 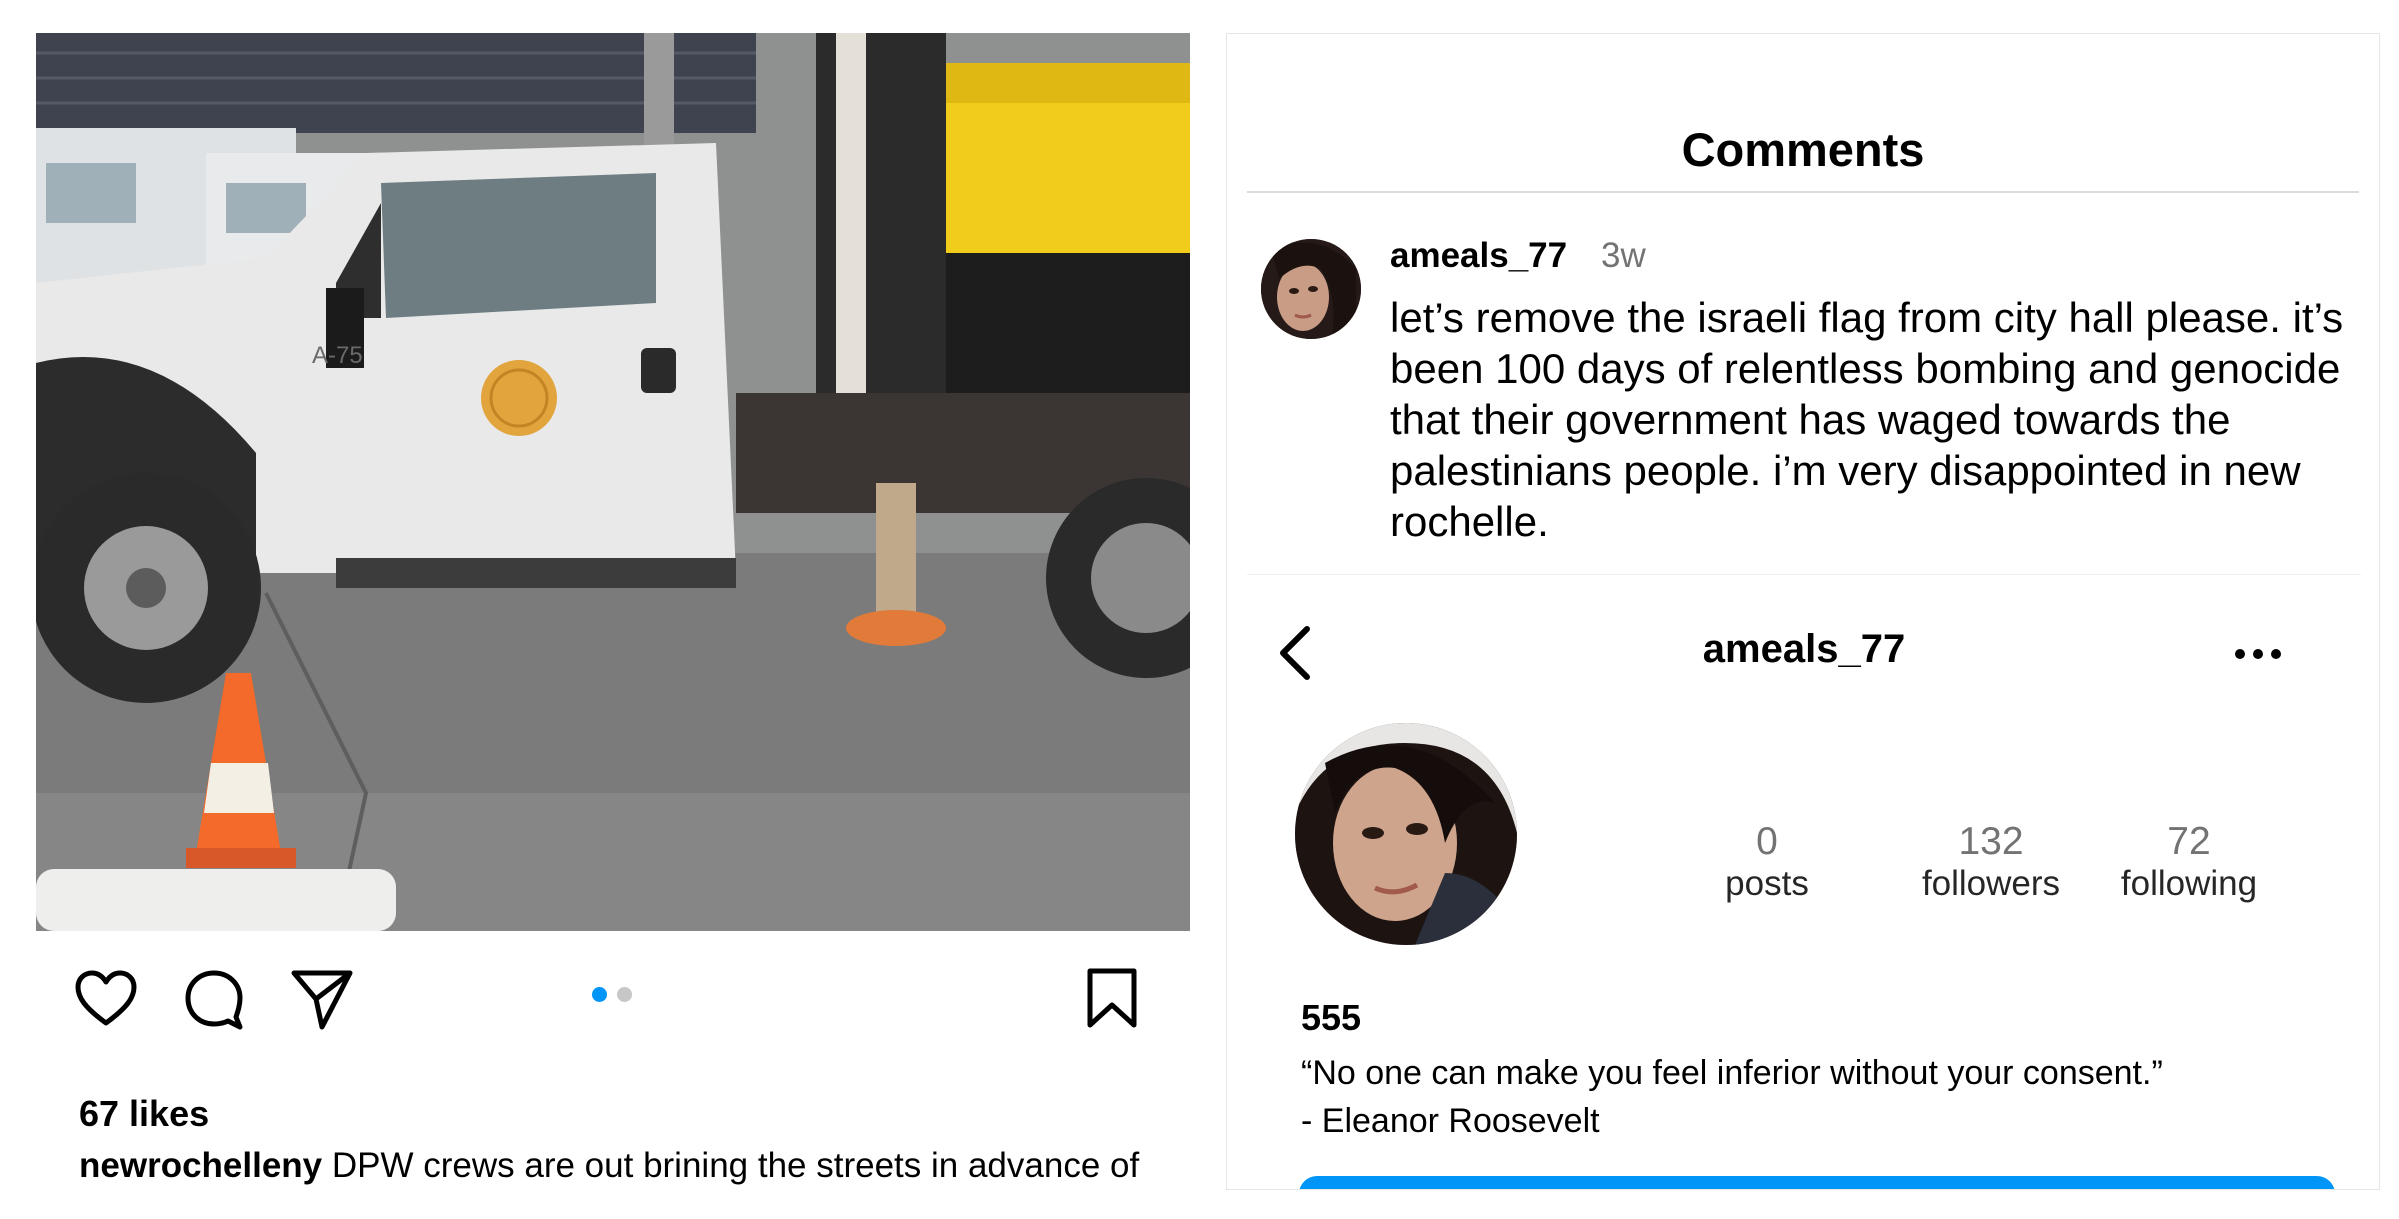 I want to click on comment-username: ameals_77, so click(x=1478, y=256).